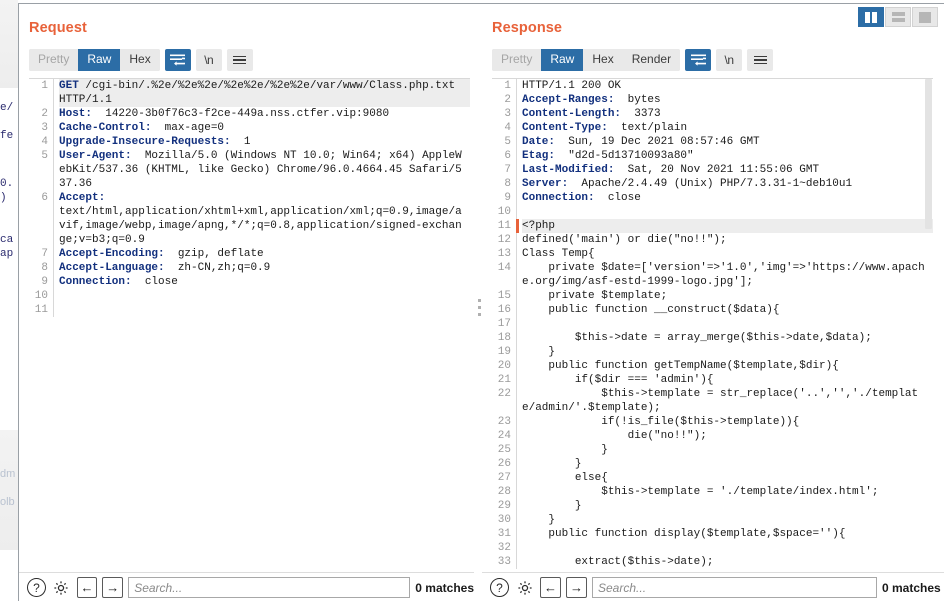 The width and height of the screenshot is (944, 601). I want to click on response-toolbar: Pretty Raw Hex Render \n, so click(633, 60).